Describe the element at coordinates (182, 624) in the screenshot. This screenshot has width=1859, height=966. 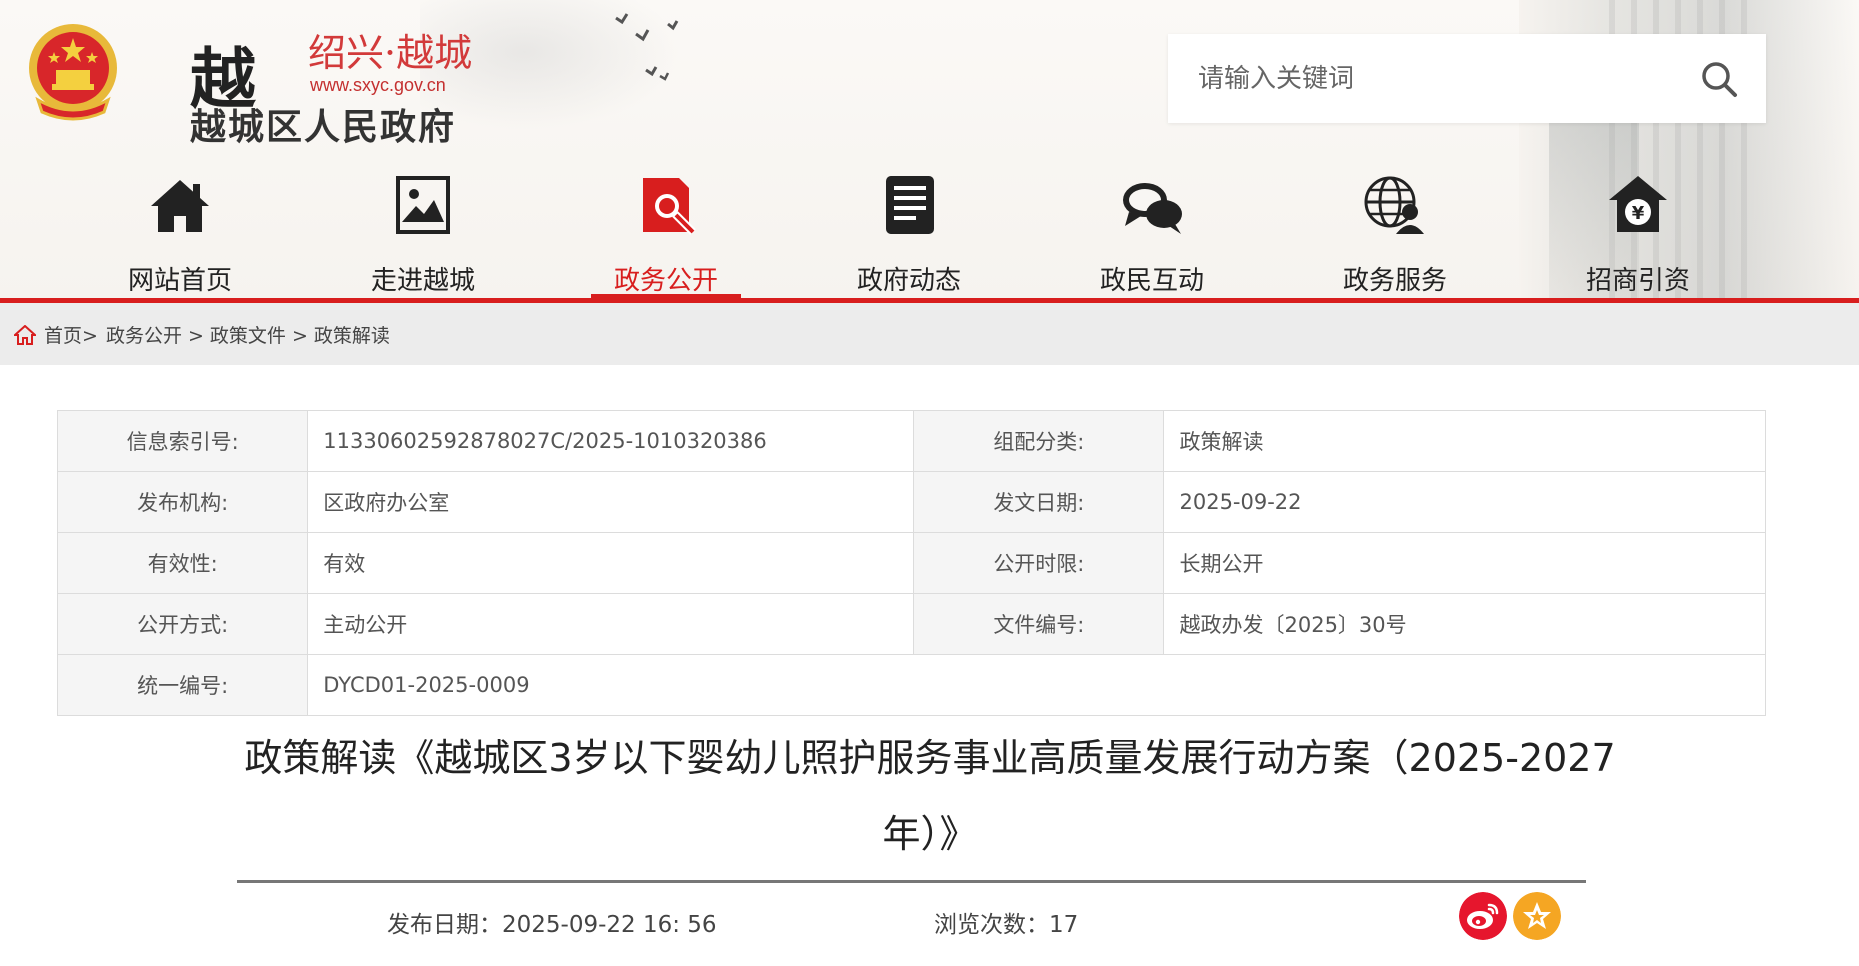
I see `mode-label: 公开方式:` at that location.